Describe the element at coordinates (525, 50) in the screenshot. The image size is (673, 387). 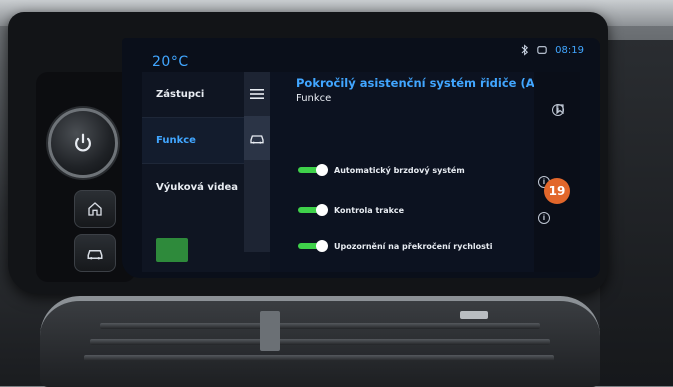
I see `bluetooth-icon` at that location.